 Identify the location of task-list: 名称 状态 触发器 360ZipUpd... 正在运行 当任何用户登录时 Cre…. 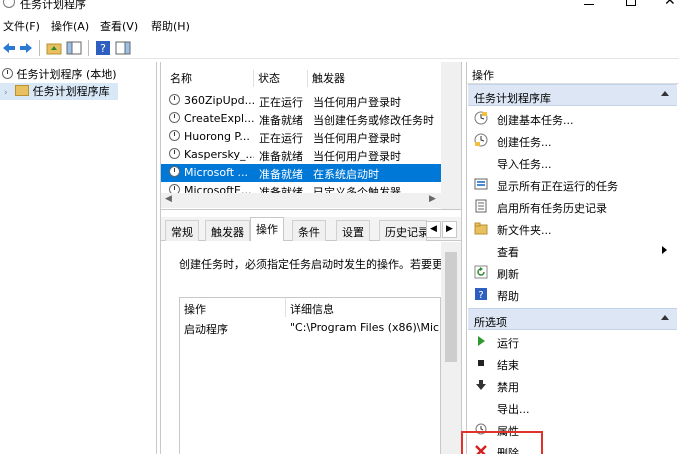
(311, 136).